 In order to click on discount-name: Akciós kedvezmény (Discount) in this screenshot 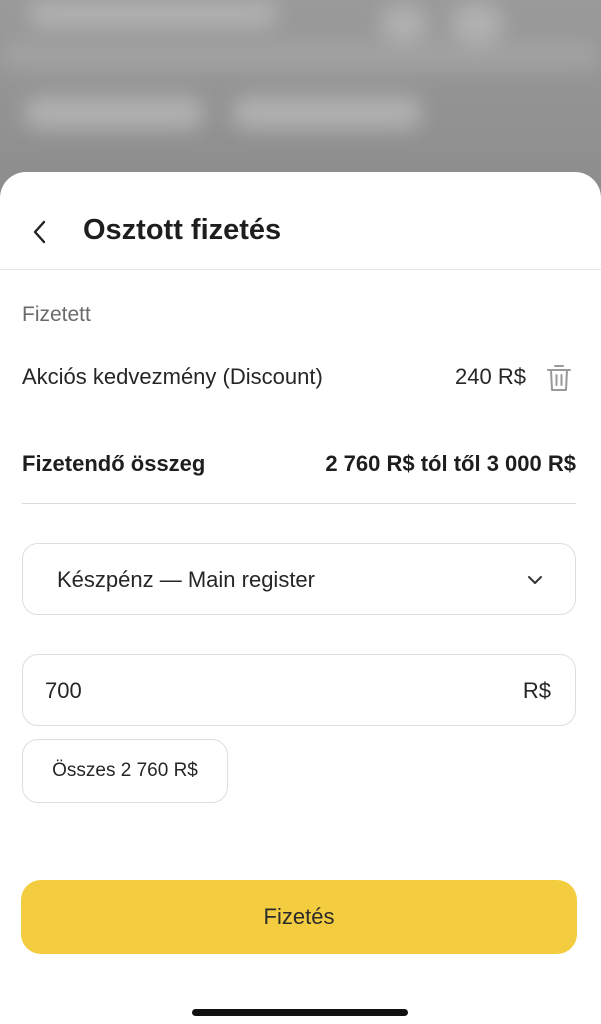, I will do `click(172, 376)`.